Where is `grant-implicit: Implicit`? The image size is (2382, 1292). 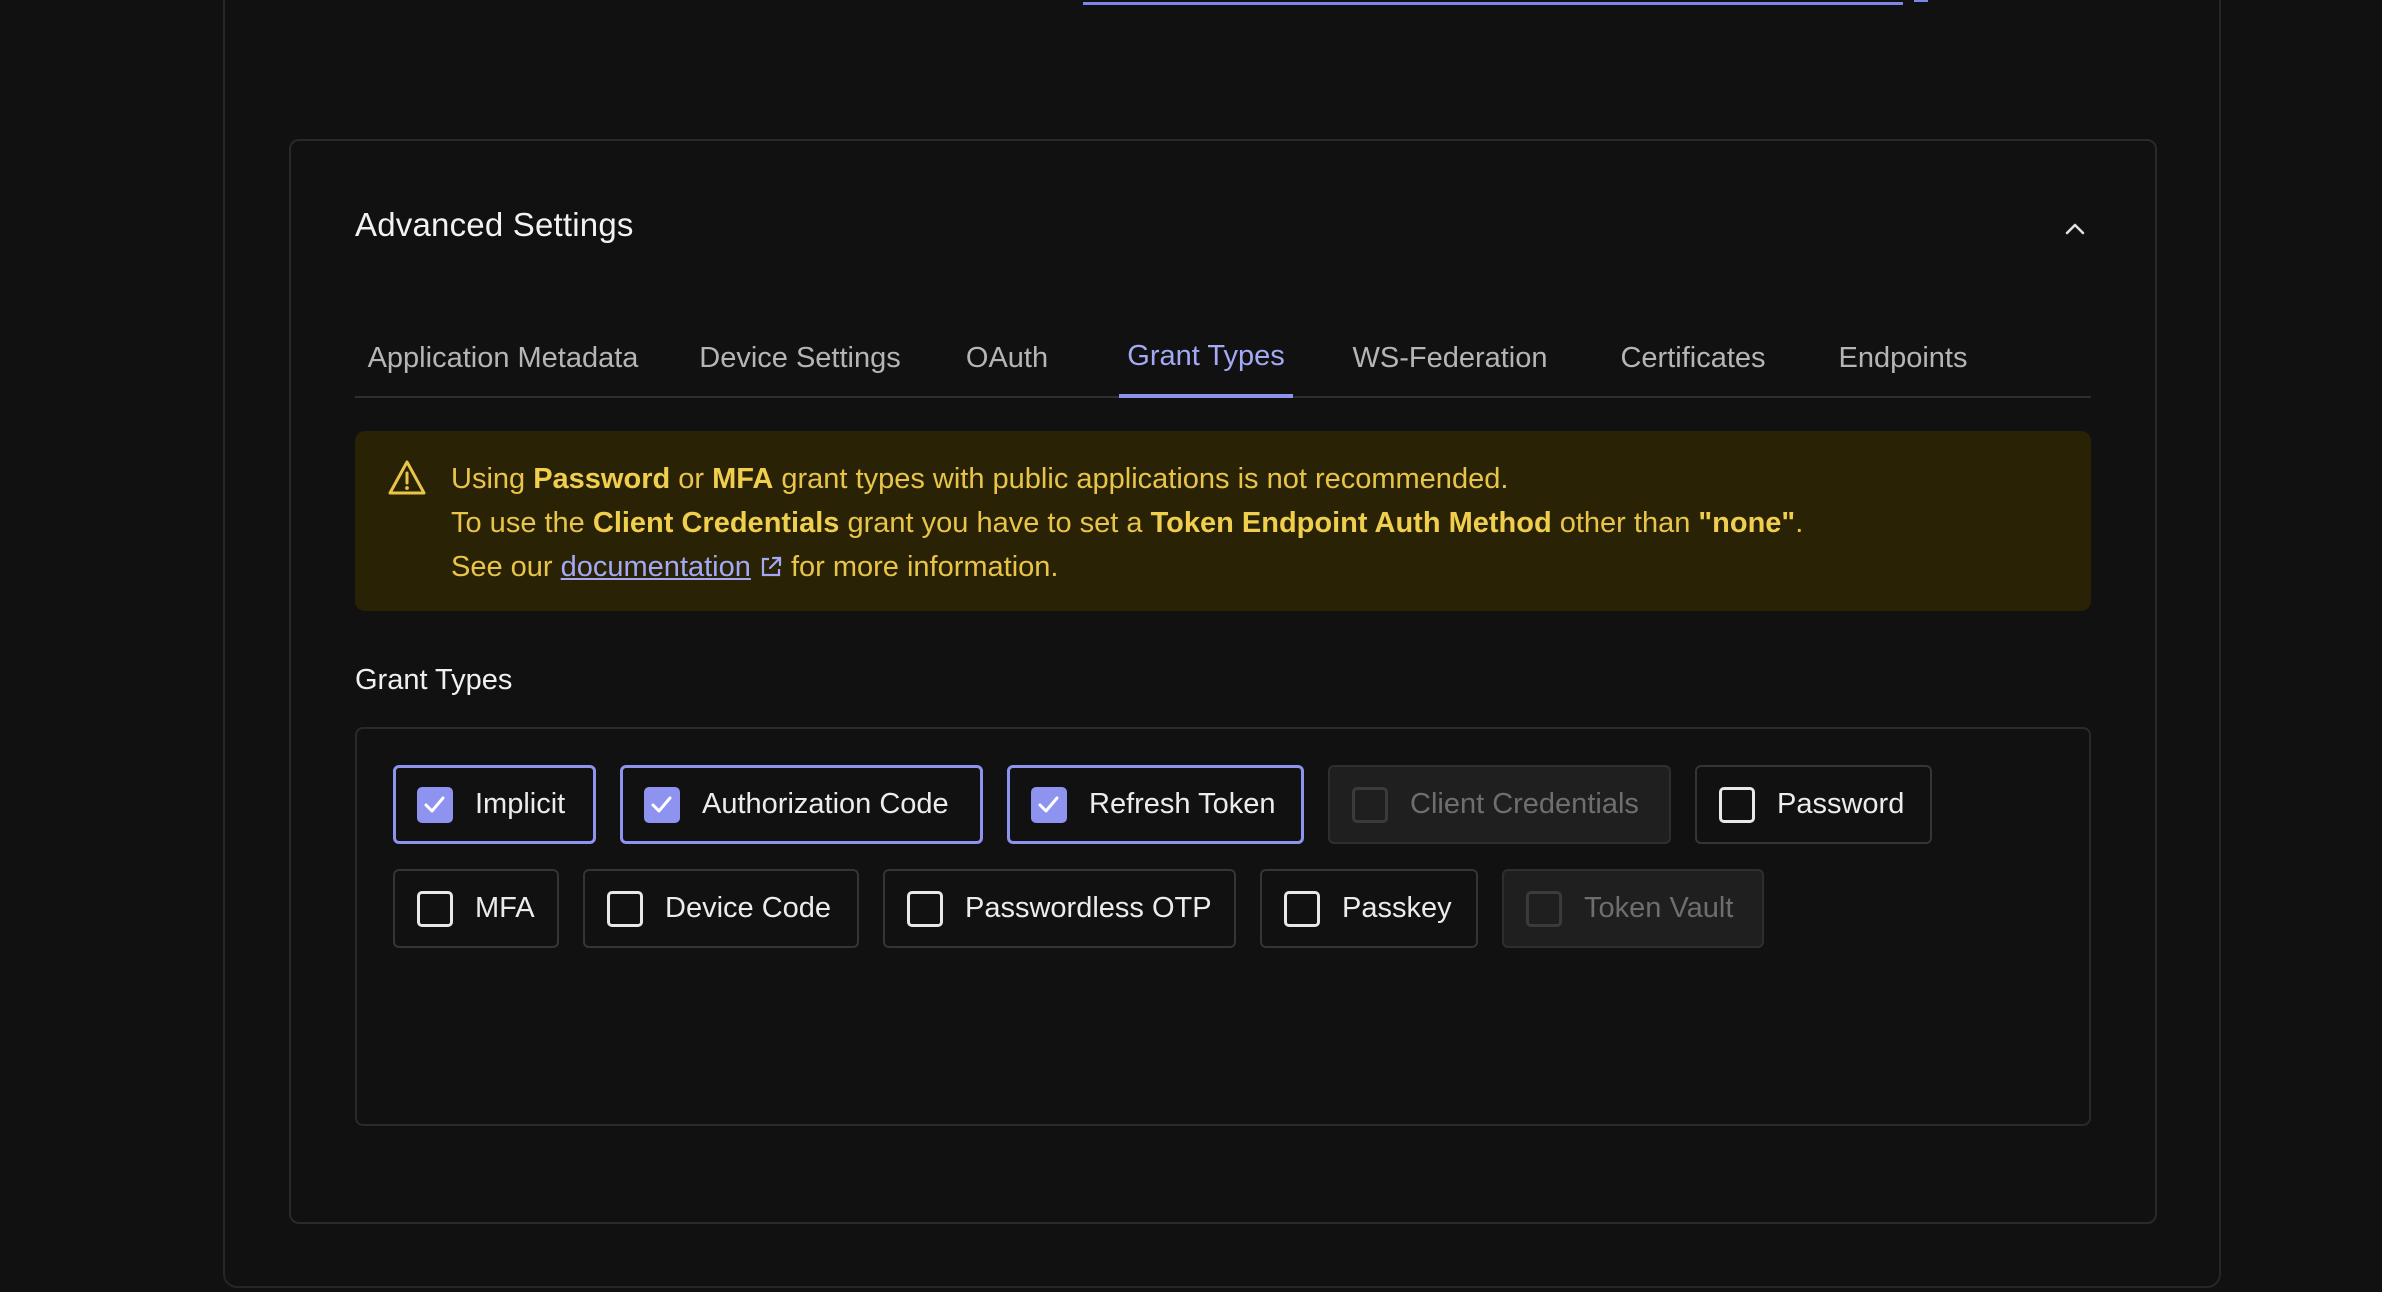 grant-implicit: Implicit is located at coordinates (494, 804).